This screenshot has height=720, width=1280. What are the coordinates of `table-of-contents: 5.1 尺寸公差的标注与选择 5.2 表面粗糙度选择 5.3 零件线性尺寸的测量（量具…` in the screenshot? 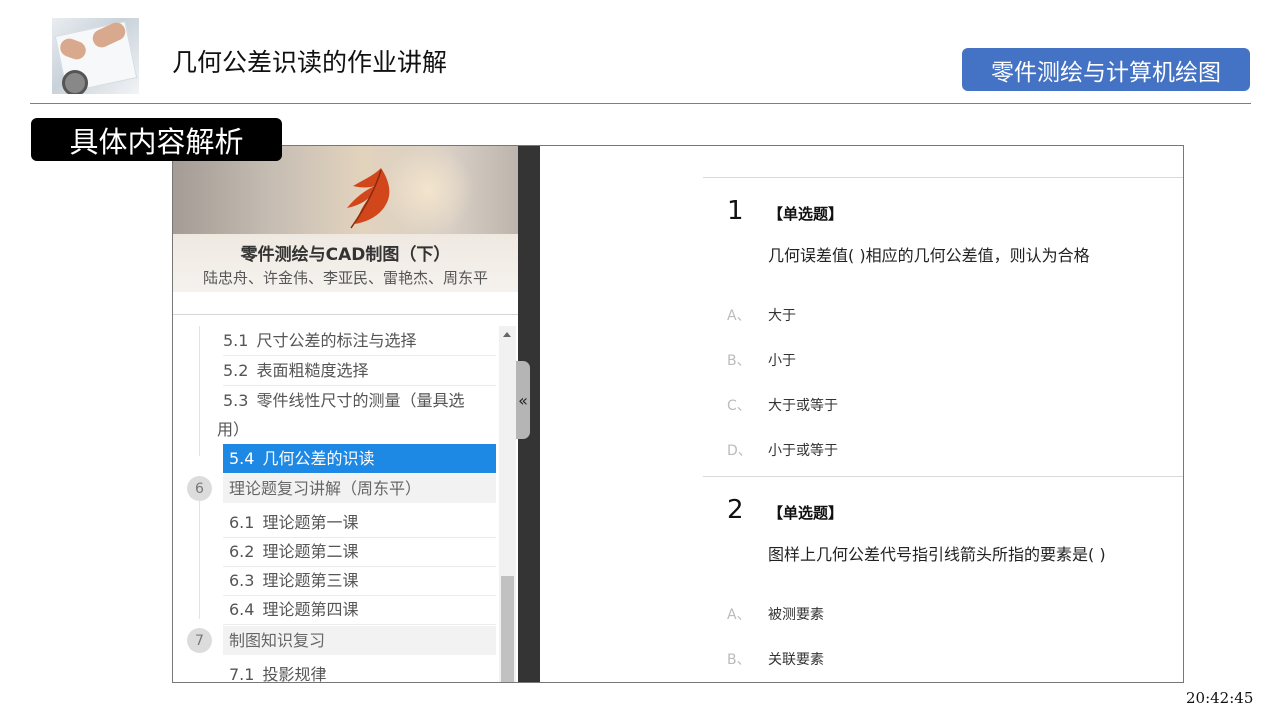 It's located at (335, 504).